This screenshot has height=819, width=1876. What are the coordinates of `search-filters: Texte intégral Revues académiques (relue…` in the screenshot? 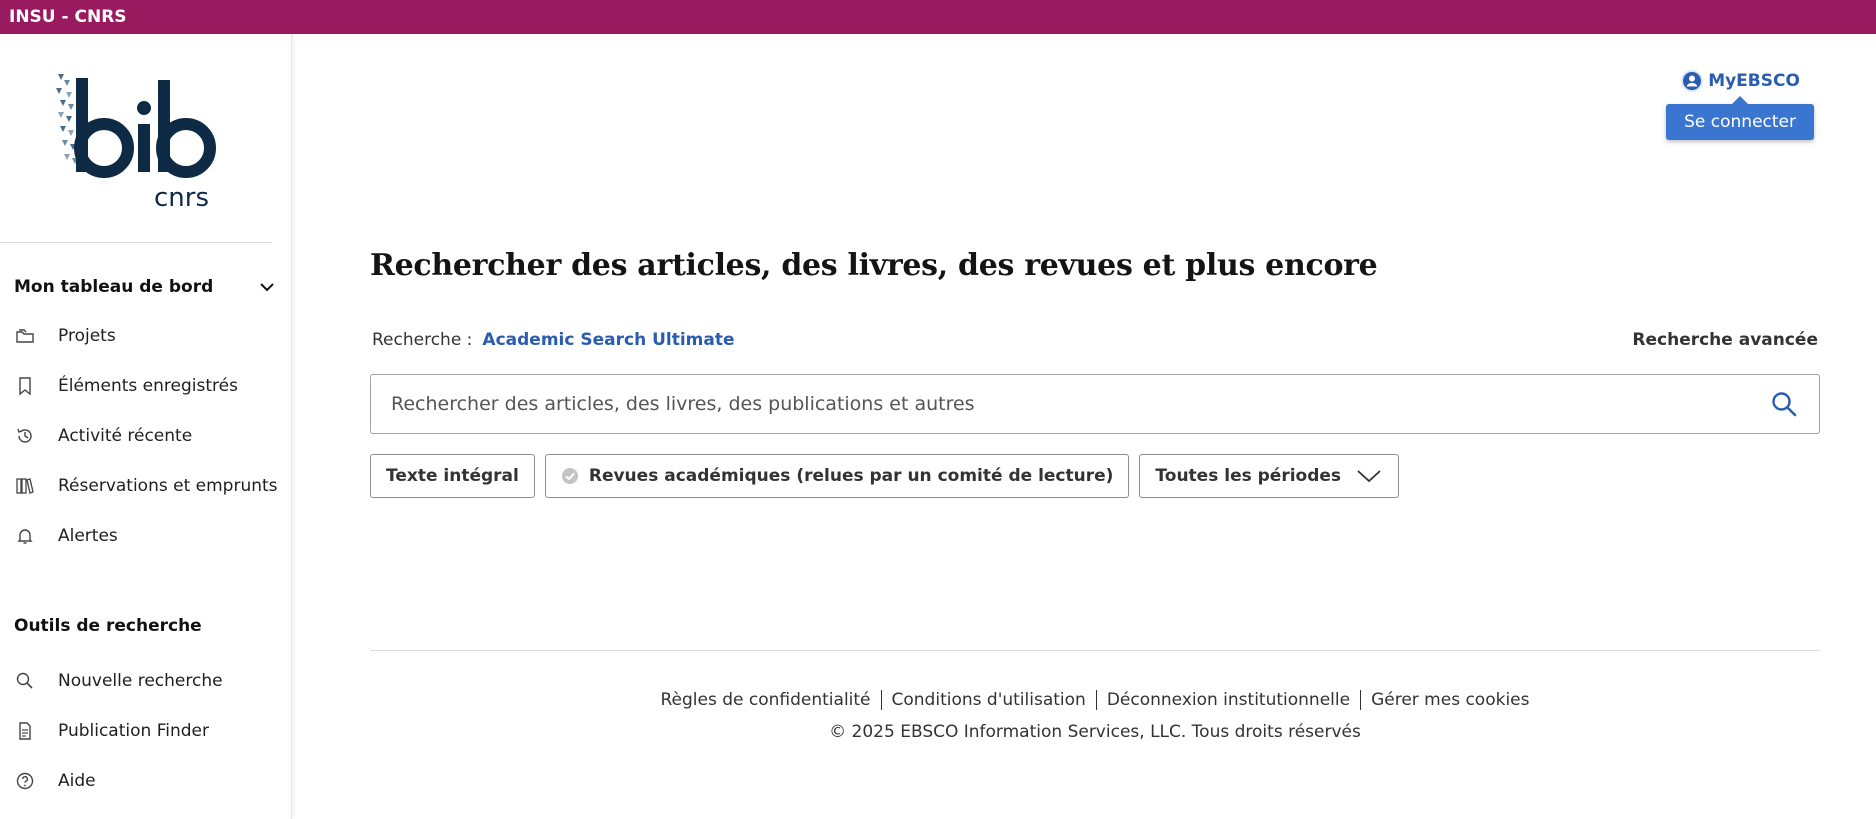 It's located at (885, 476).